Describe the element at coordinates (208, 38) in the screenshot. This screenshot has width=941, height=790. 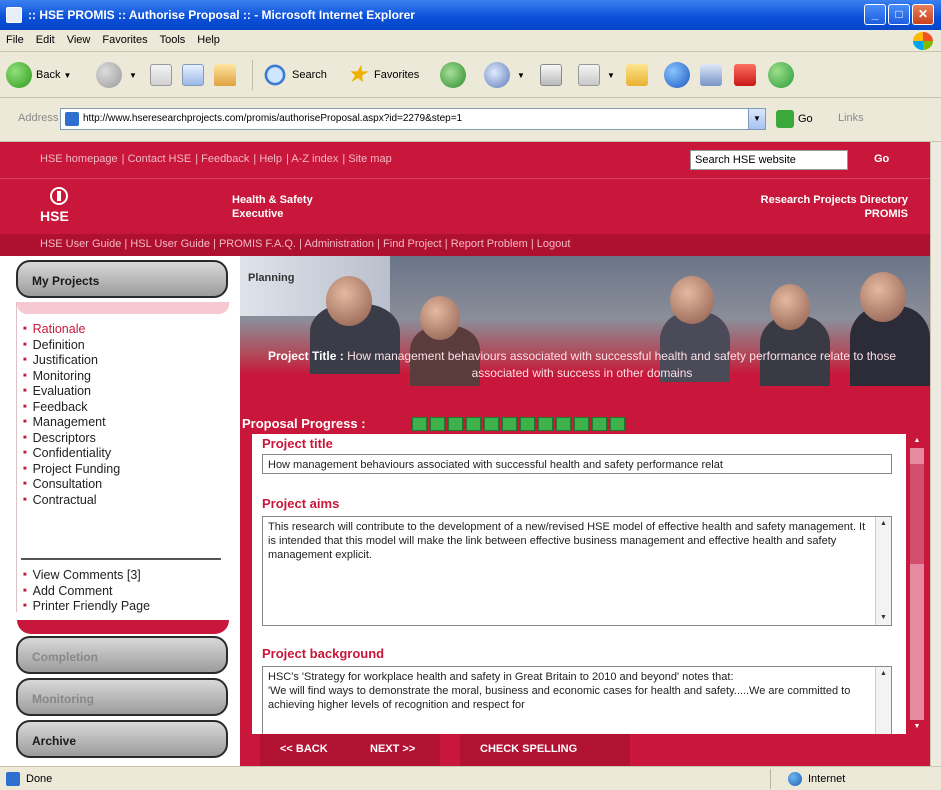
I see `menu-help: Help` at that location.